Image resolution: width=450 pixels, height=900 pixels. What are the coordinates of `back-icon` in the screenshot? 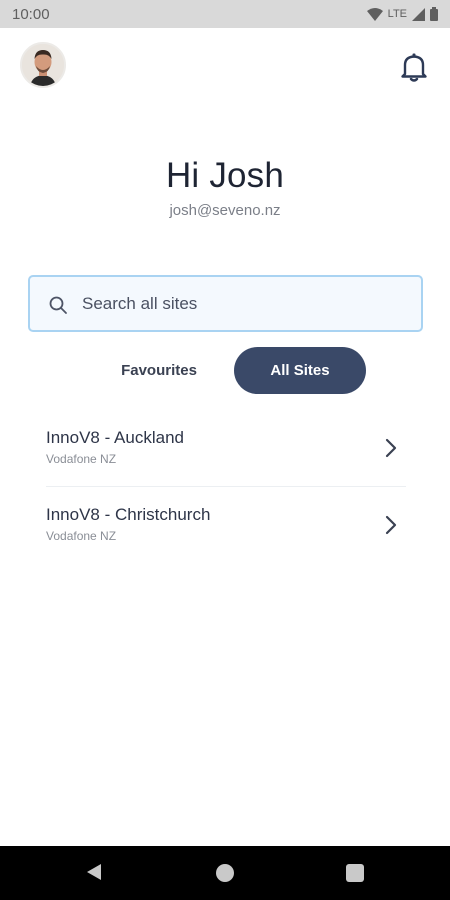 It's located at (94, 872).